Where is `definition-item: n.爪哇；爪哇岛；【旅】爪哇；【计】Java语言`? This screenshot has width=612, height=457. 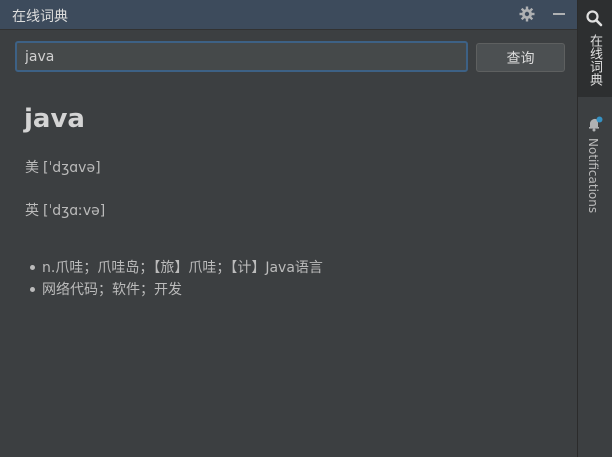
definition-item: n.爪哇；爪哇岛；【旅】爪哇；【计】Java语言 is located at coordinates (176, 268).